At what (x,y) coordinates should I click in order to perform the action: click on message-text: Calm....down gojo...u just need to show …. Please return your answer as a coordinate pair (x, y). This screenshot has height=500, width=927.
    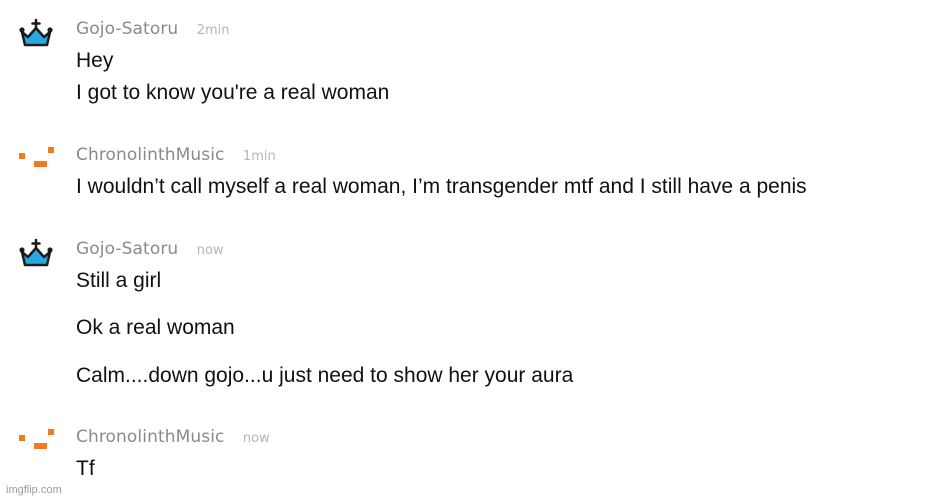
    Looking at the image, I should click on (325, 375).